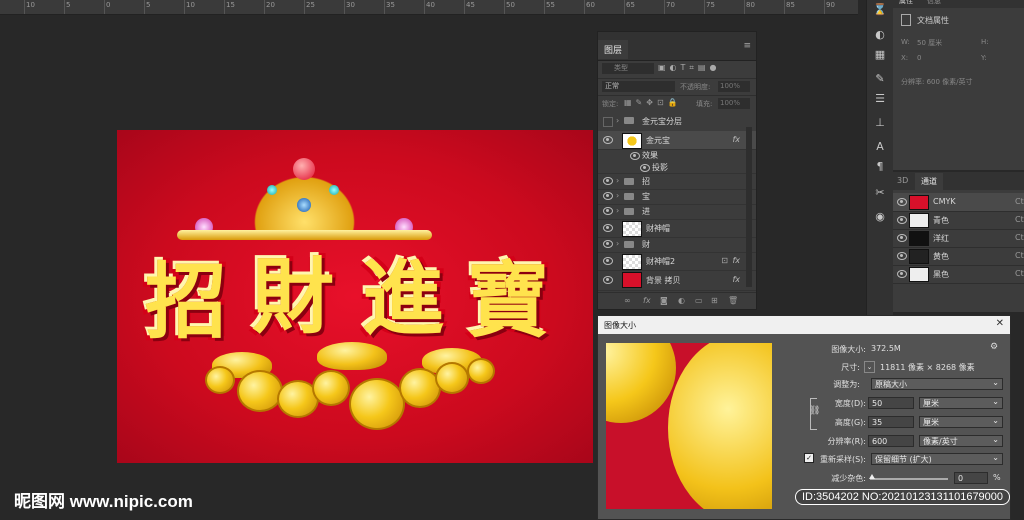  What do you see at coordinates (891, 441) in the screenshot?
I see `resolution-input: 600` at bounding box center [891, 441].